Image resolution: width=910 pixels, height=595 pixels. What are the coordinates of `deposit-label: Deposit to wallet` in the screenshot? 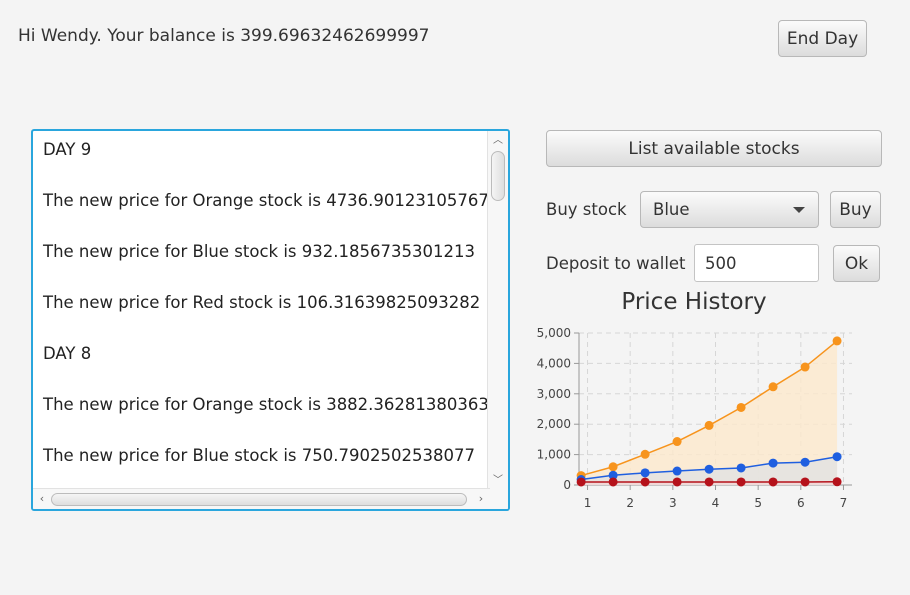 It's located at (616, 263).